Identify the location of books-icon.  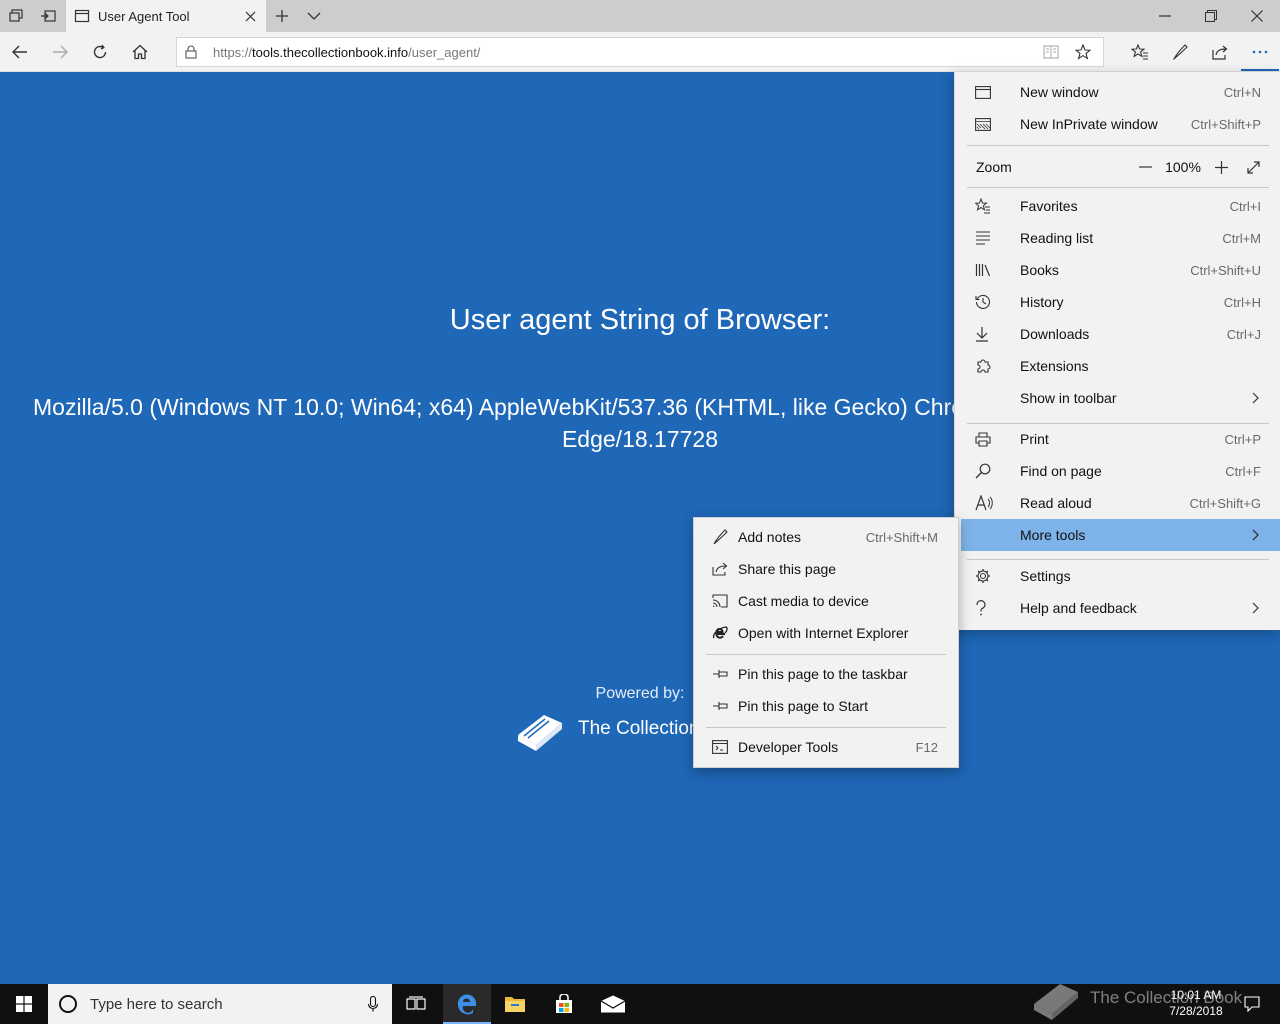
(988, 270).